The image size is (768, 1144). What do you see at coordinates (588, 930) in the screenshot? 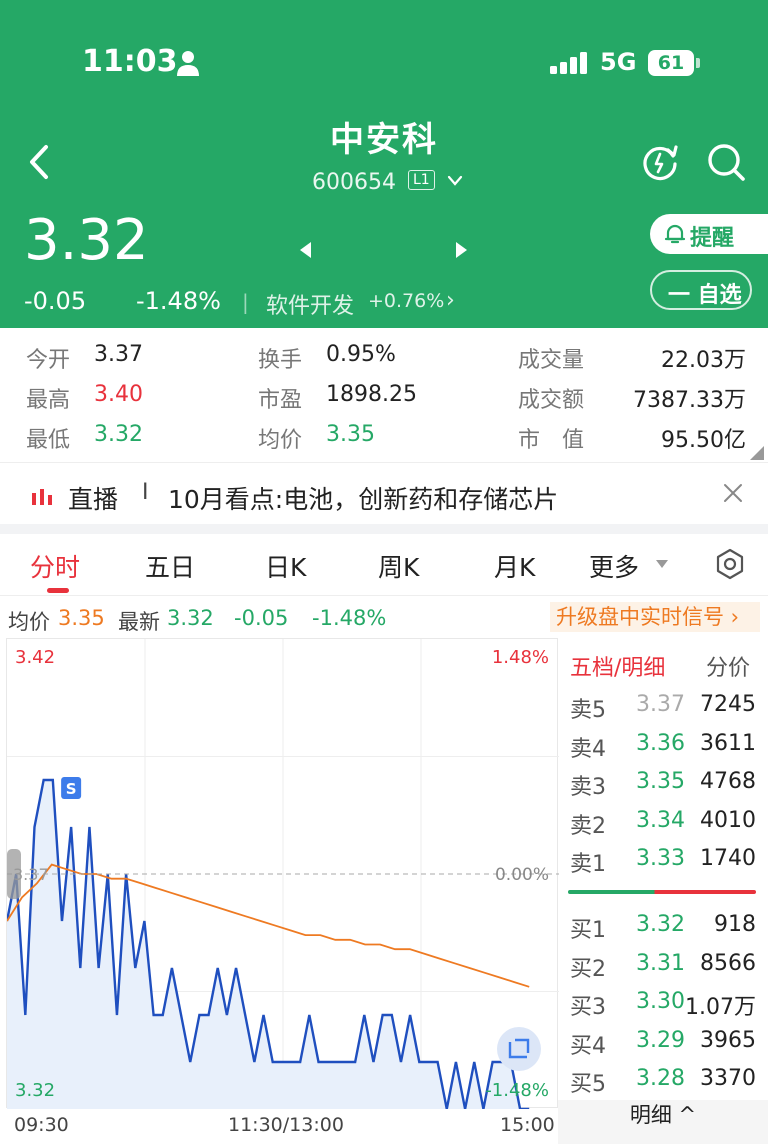
I see `bid-level: 买1` at bounding box center [588, 930].